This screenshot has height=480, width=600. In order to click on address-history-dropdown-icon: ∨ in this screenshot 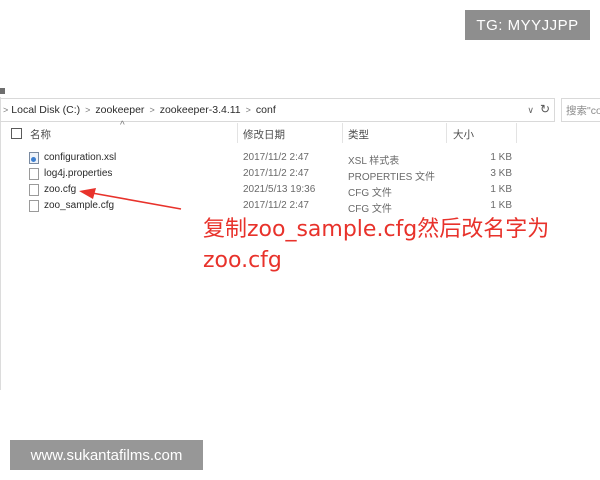, I will do `click(530, 110)`.